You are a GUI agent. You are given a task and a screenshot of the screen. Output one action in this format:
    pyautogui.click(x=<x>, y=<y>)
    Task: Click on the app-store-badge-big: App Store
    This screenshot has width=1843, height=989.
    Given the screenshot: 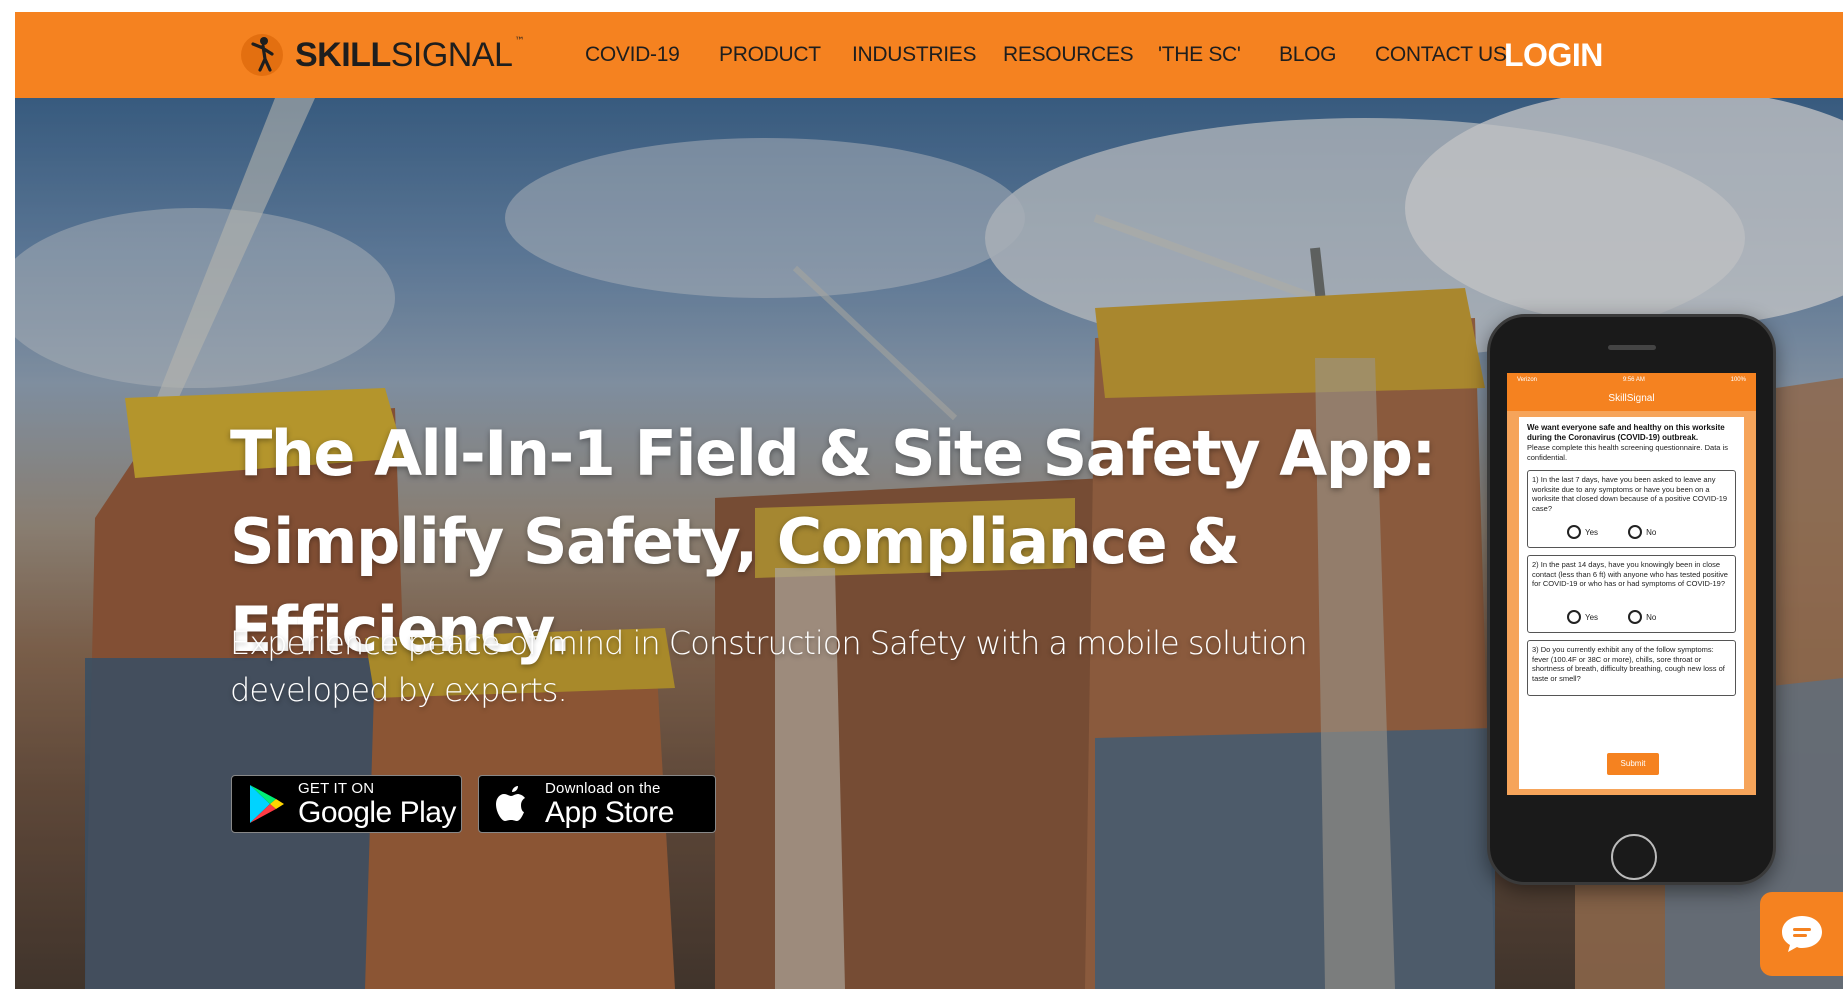 What is the action you would take?
    pyautogui.click(x=609, y=812)
    